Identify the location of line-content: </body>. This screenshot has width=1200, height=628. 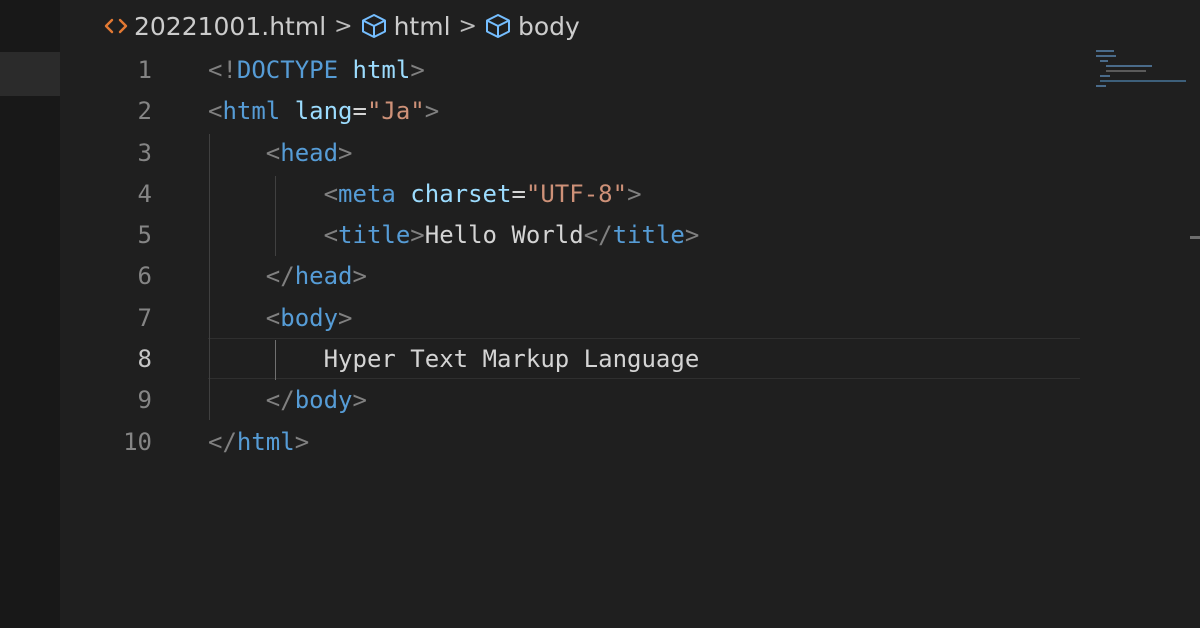
(287, 400).